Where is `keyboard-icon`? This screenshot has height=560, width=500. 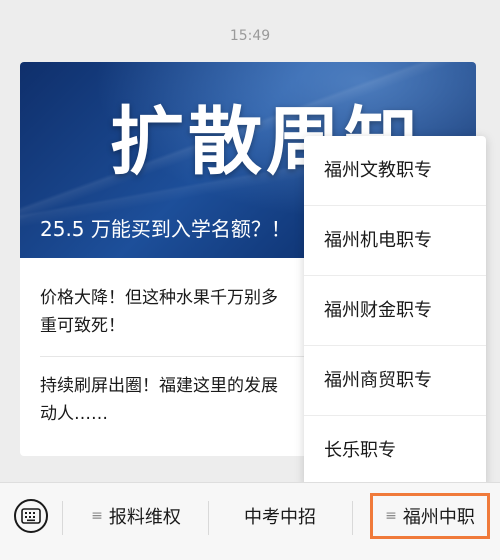
keyboard-icon is located at coordinates (31, 516).